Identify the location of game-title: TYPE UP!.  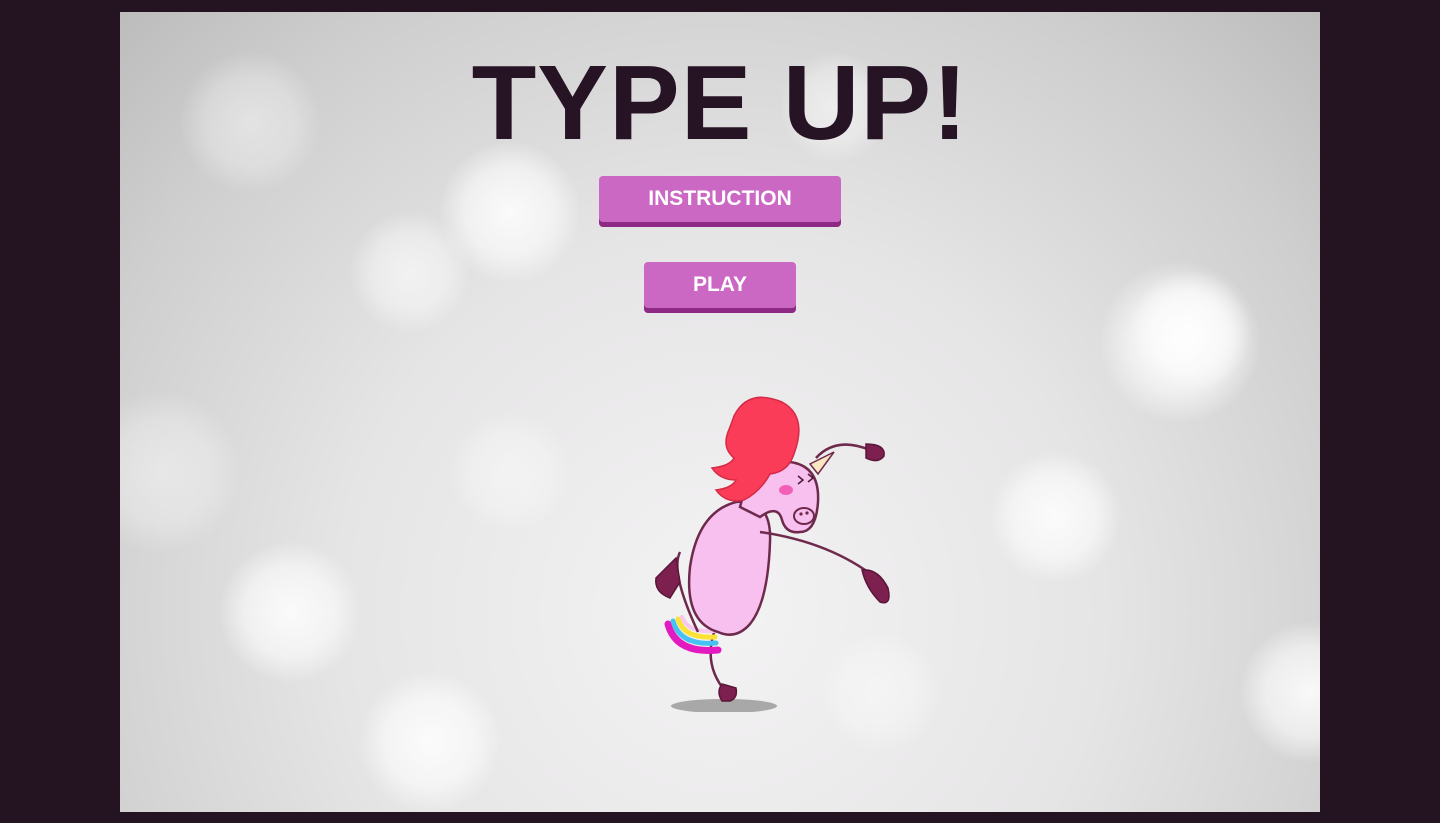
(720, 103).